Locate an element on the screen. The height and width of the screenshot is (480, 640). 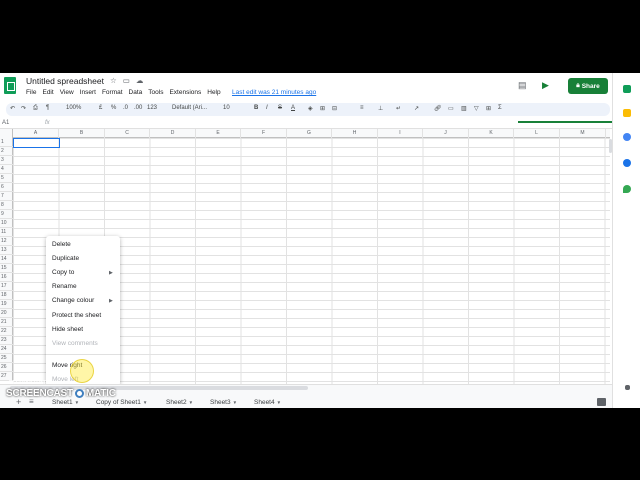
strikethrough-button: S is located at coordinates (280, 108).